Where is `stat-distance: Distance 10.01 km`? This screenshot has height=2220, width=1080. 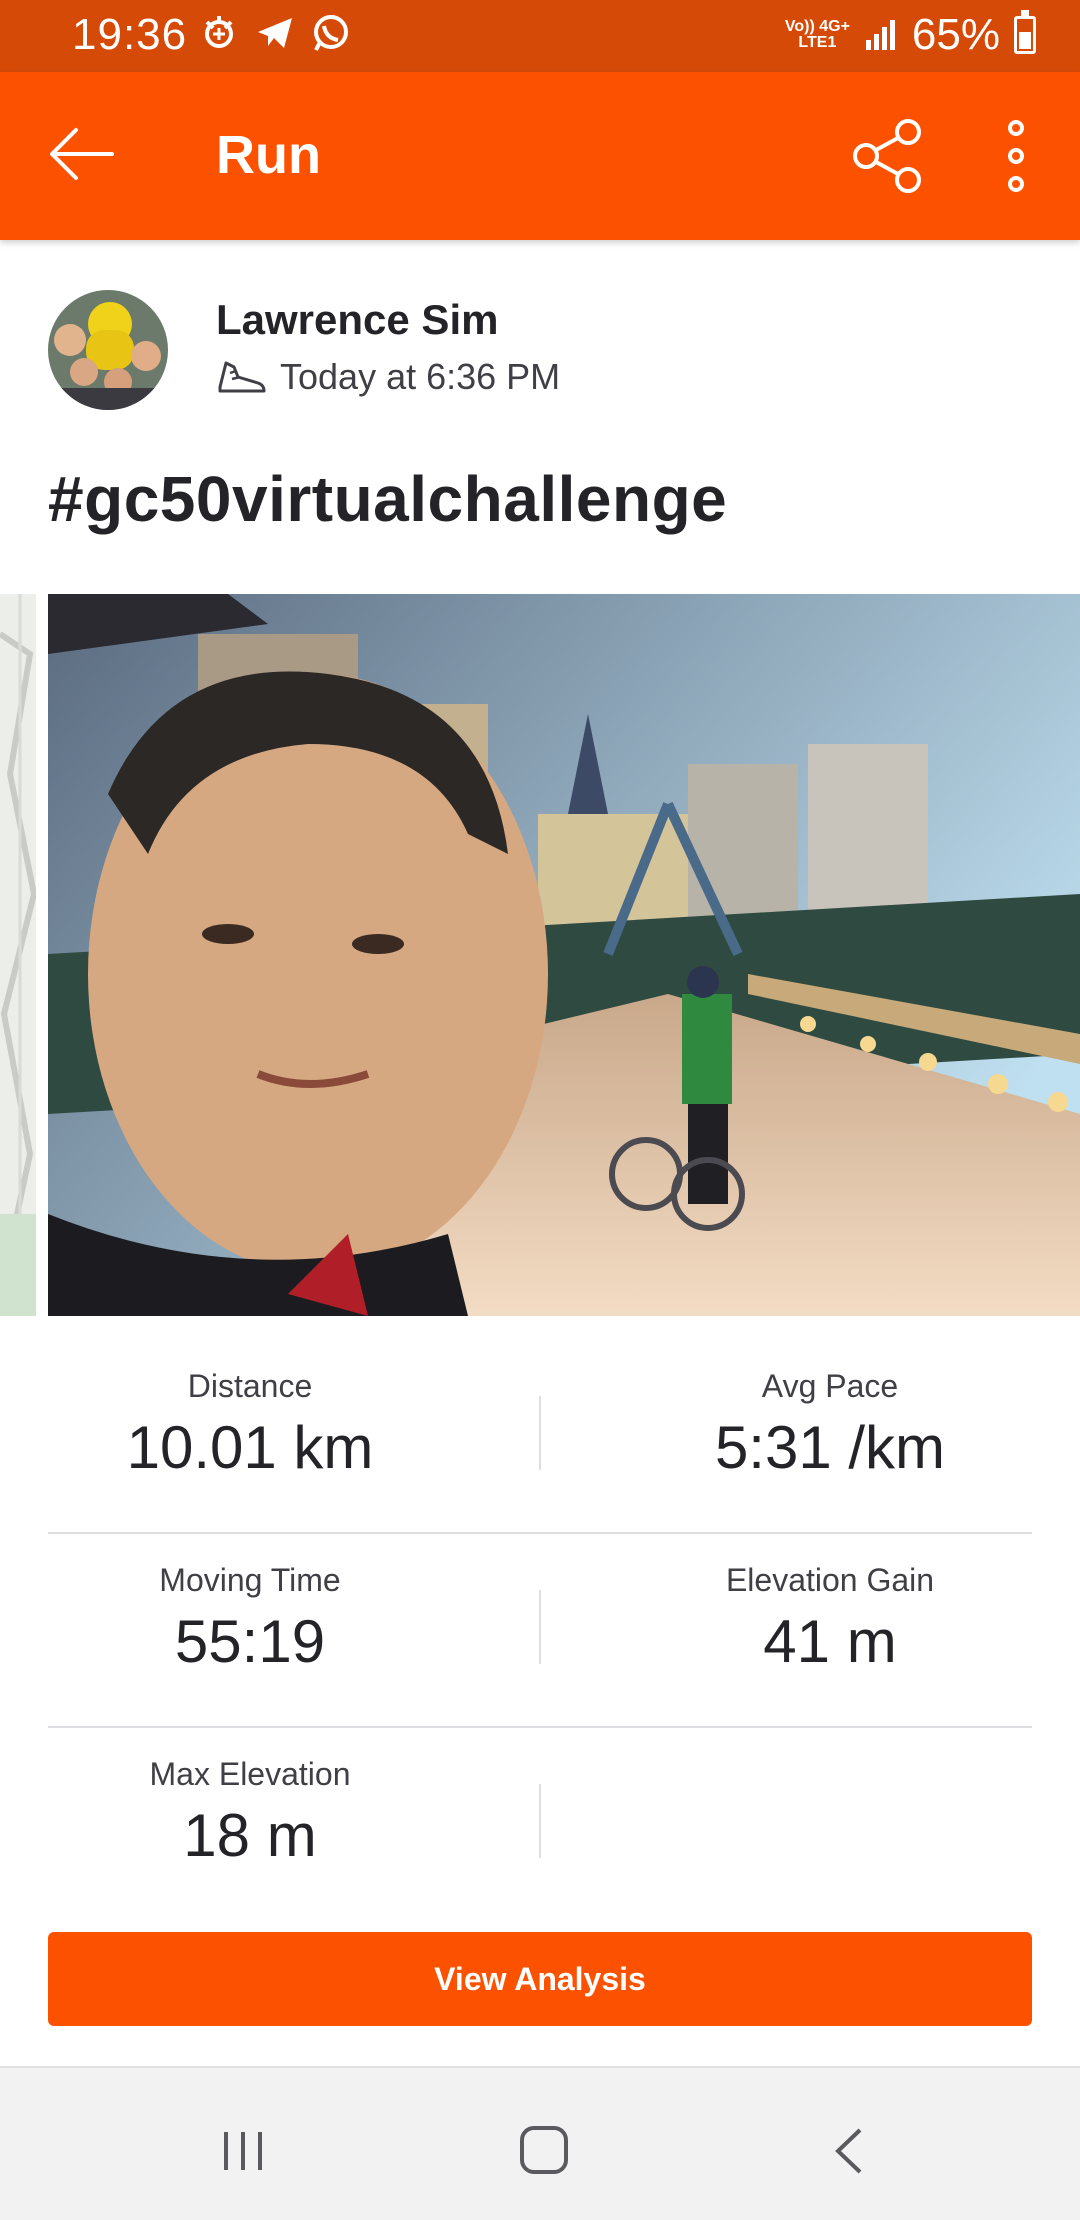
stat-distance: Distance 10.01 km is located at coordinates (250, 1425).